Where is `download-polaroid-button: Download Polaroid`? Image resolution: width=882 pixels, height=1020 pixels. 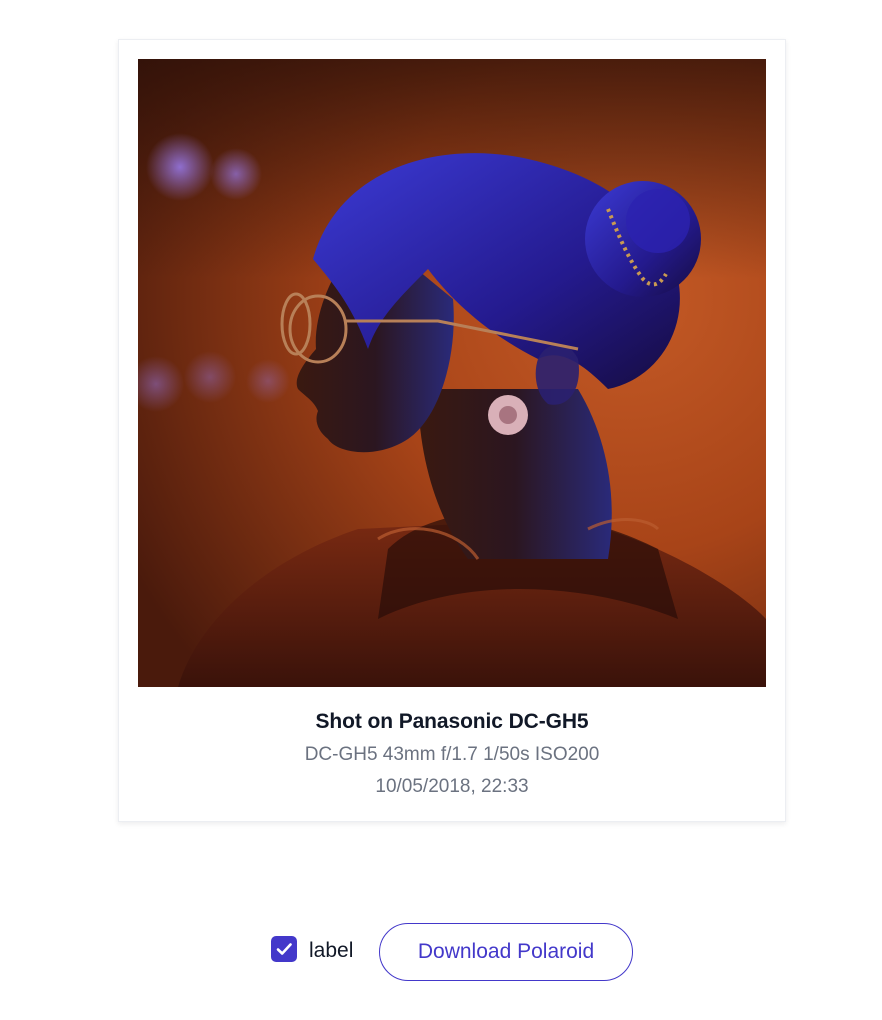 download-polaroid-button: Download Polaroid is located at coordinates (506, 952).